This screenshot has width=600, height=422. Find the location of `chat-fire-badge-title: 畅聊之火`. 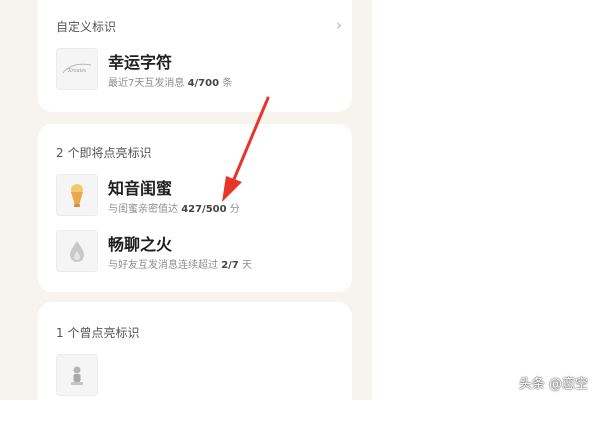

chat-fire-badge-title: 畅聊之火 is located at coordinates (140, 244).